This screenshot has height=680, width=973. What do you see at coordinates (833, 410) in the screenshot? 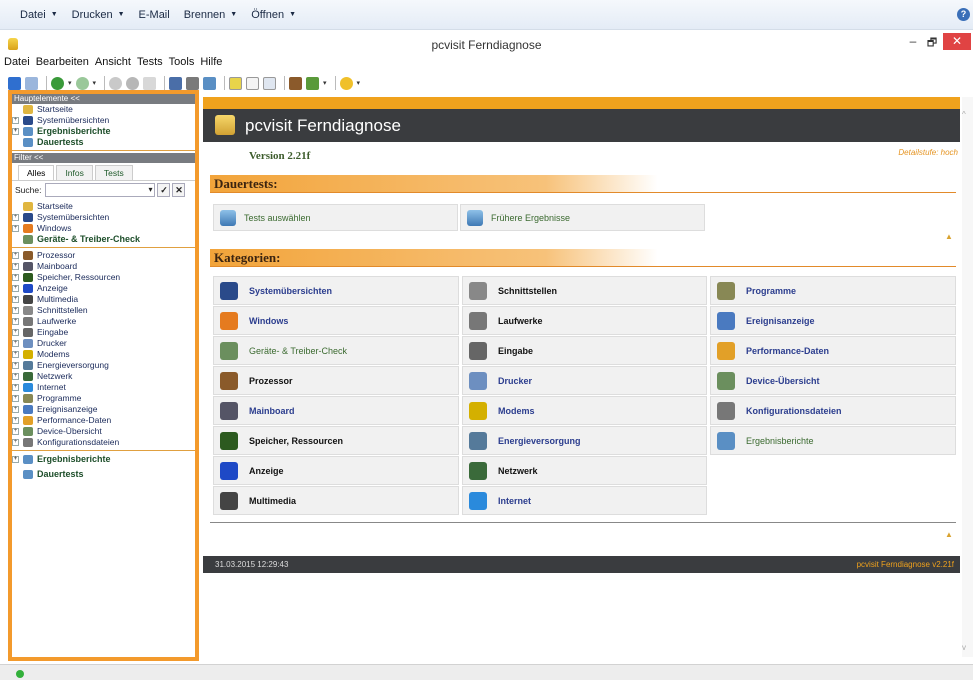
I see `category-tile-konfigurationsdateien: Konfigurationsdateien` at bounding box center [833, 410].